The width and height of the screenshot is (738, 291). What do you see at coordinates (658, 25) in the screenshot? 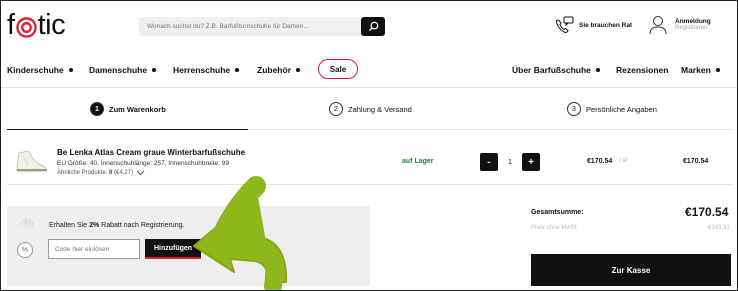
I see `user-icon` at bounding box center [658, 25].